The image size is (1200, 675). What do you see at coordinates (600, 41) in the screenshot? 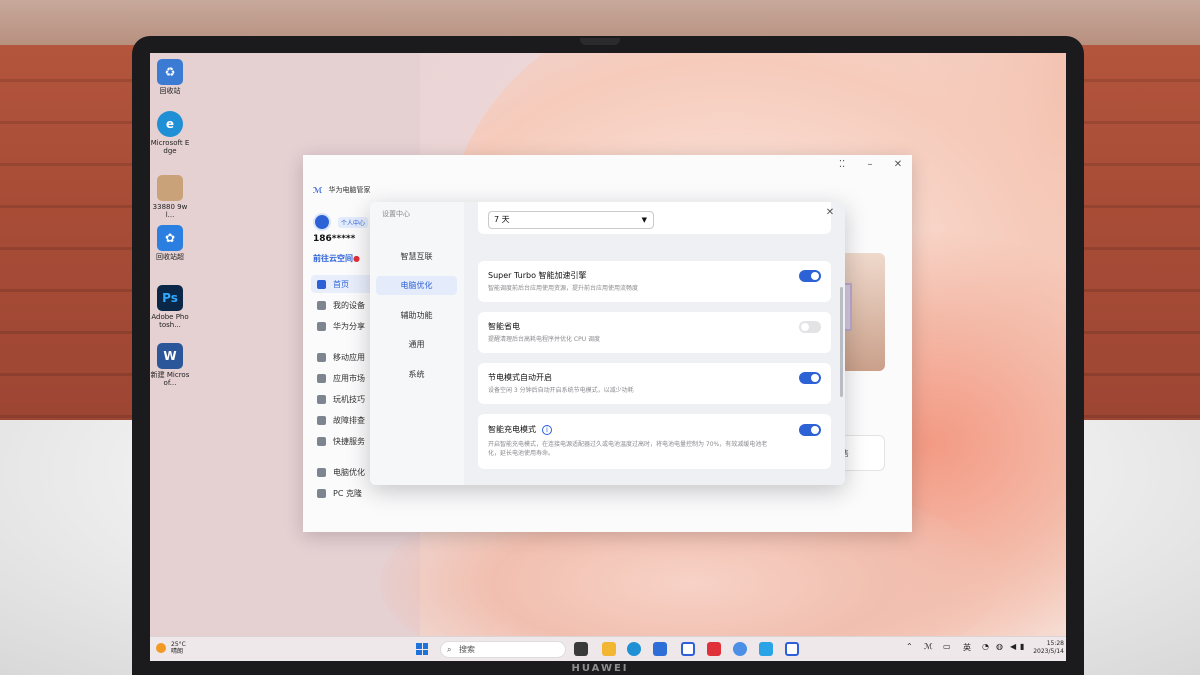
I see `laptop-camera-notch` at bounding box center [600, 41].